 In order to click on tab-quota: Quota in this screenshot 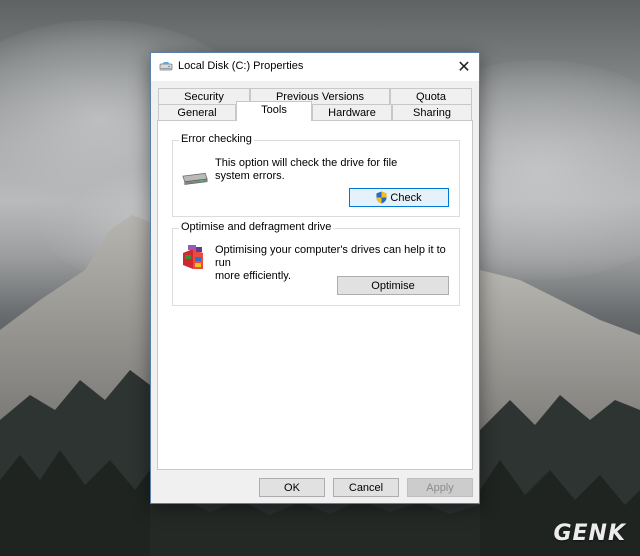, I will do `click(431, 96)`.